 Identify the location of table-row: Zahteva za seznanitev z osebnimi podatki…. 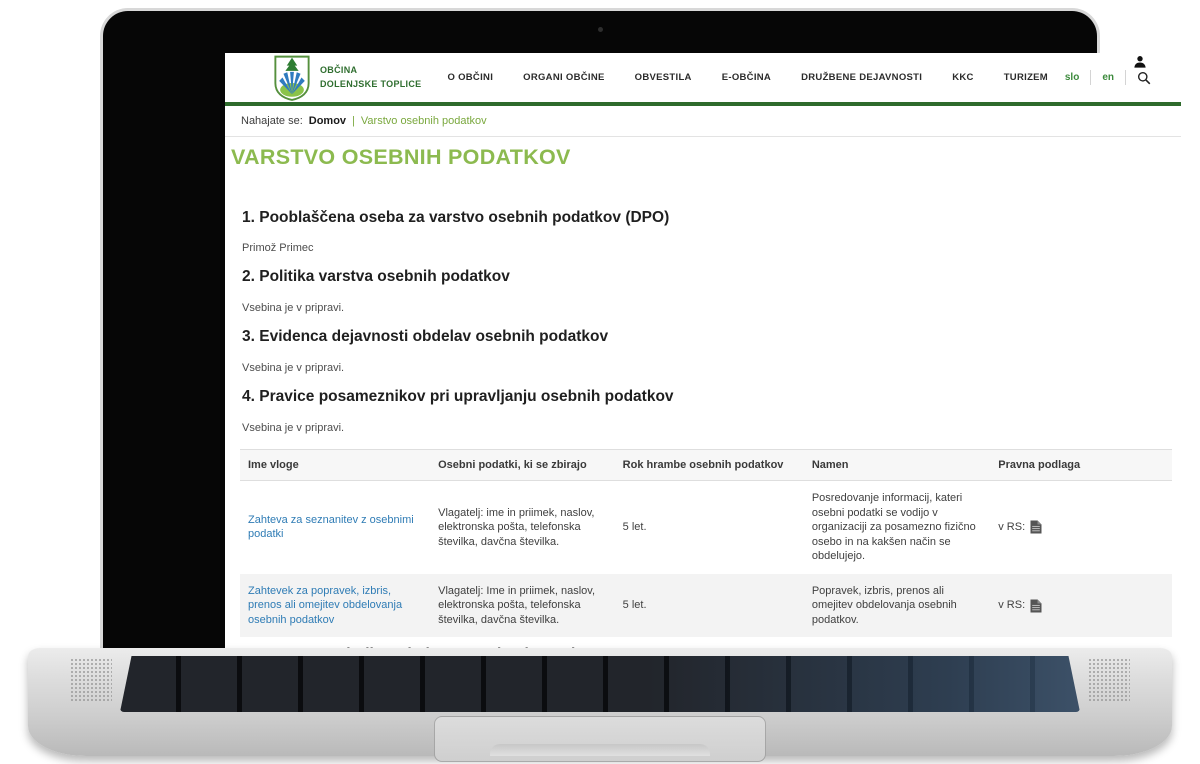
(706, 527).